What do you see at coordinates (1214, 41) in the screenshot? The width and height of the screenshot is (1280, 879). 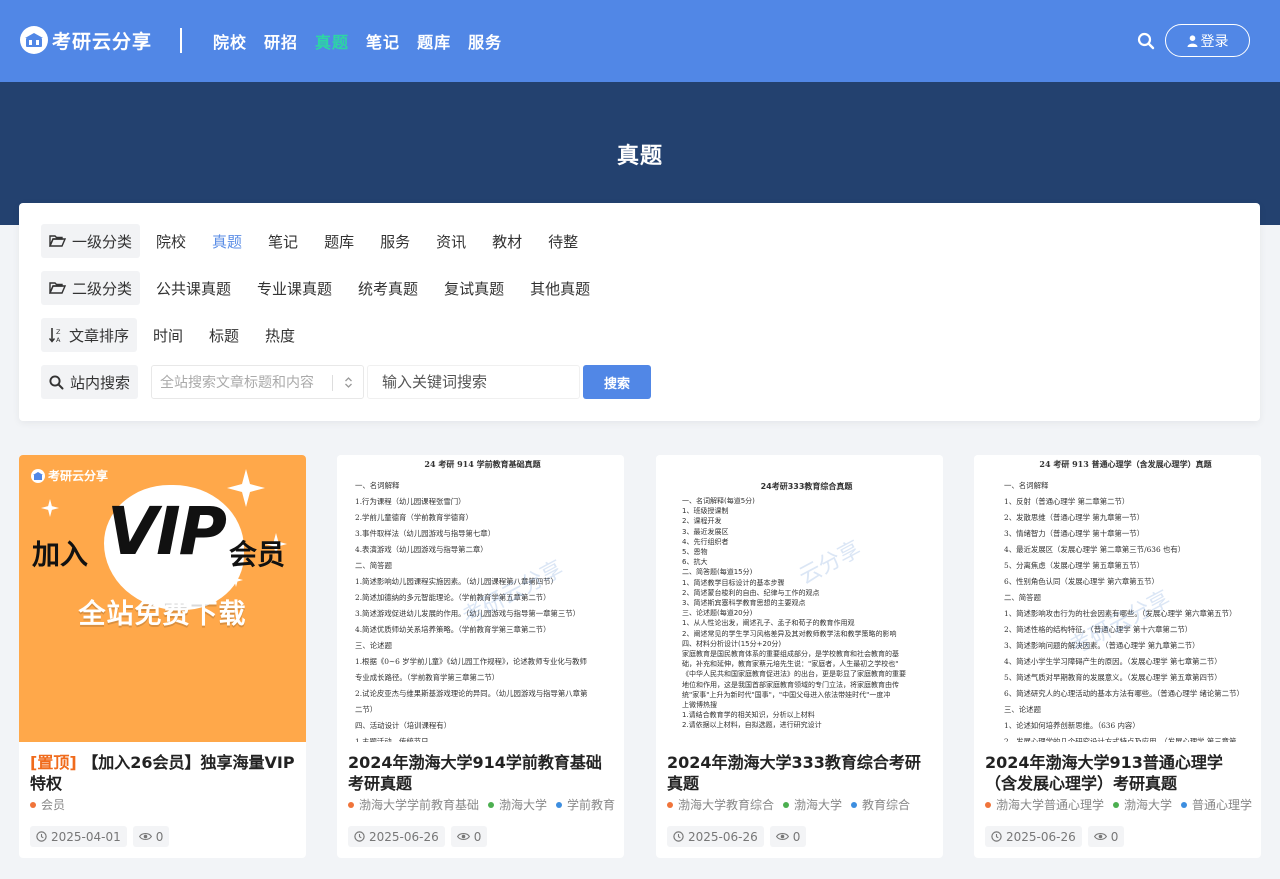 I see `login-label: 登录` at bounding box center [1214, 41].